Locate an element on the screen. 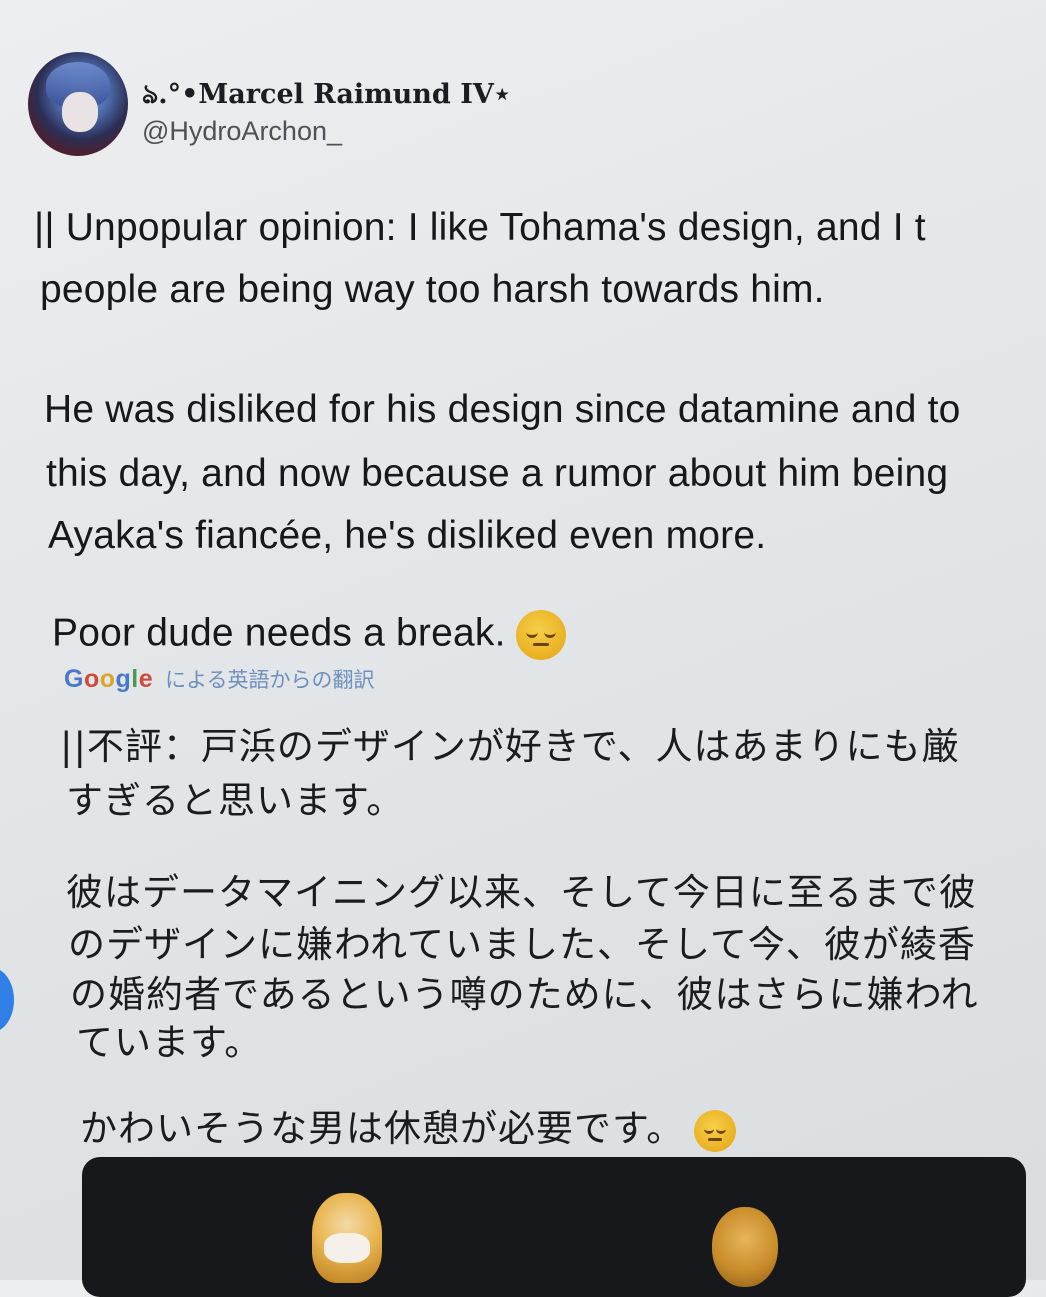 The height and width of the screenshot is (1297, 1046). avatar is located at coordinates (78, 104).